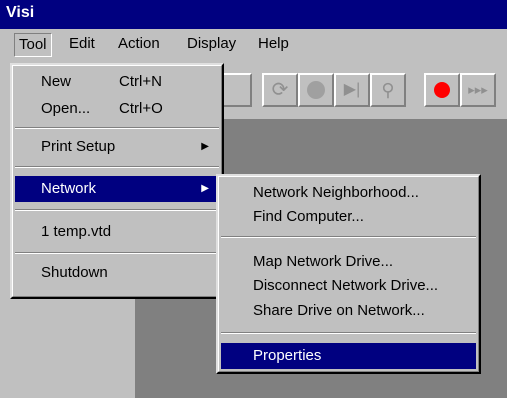  I want to click on zoom-button: ⚲, so click(388, 90).